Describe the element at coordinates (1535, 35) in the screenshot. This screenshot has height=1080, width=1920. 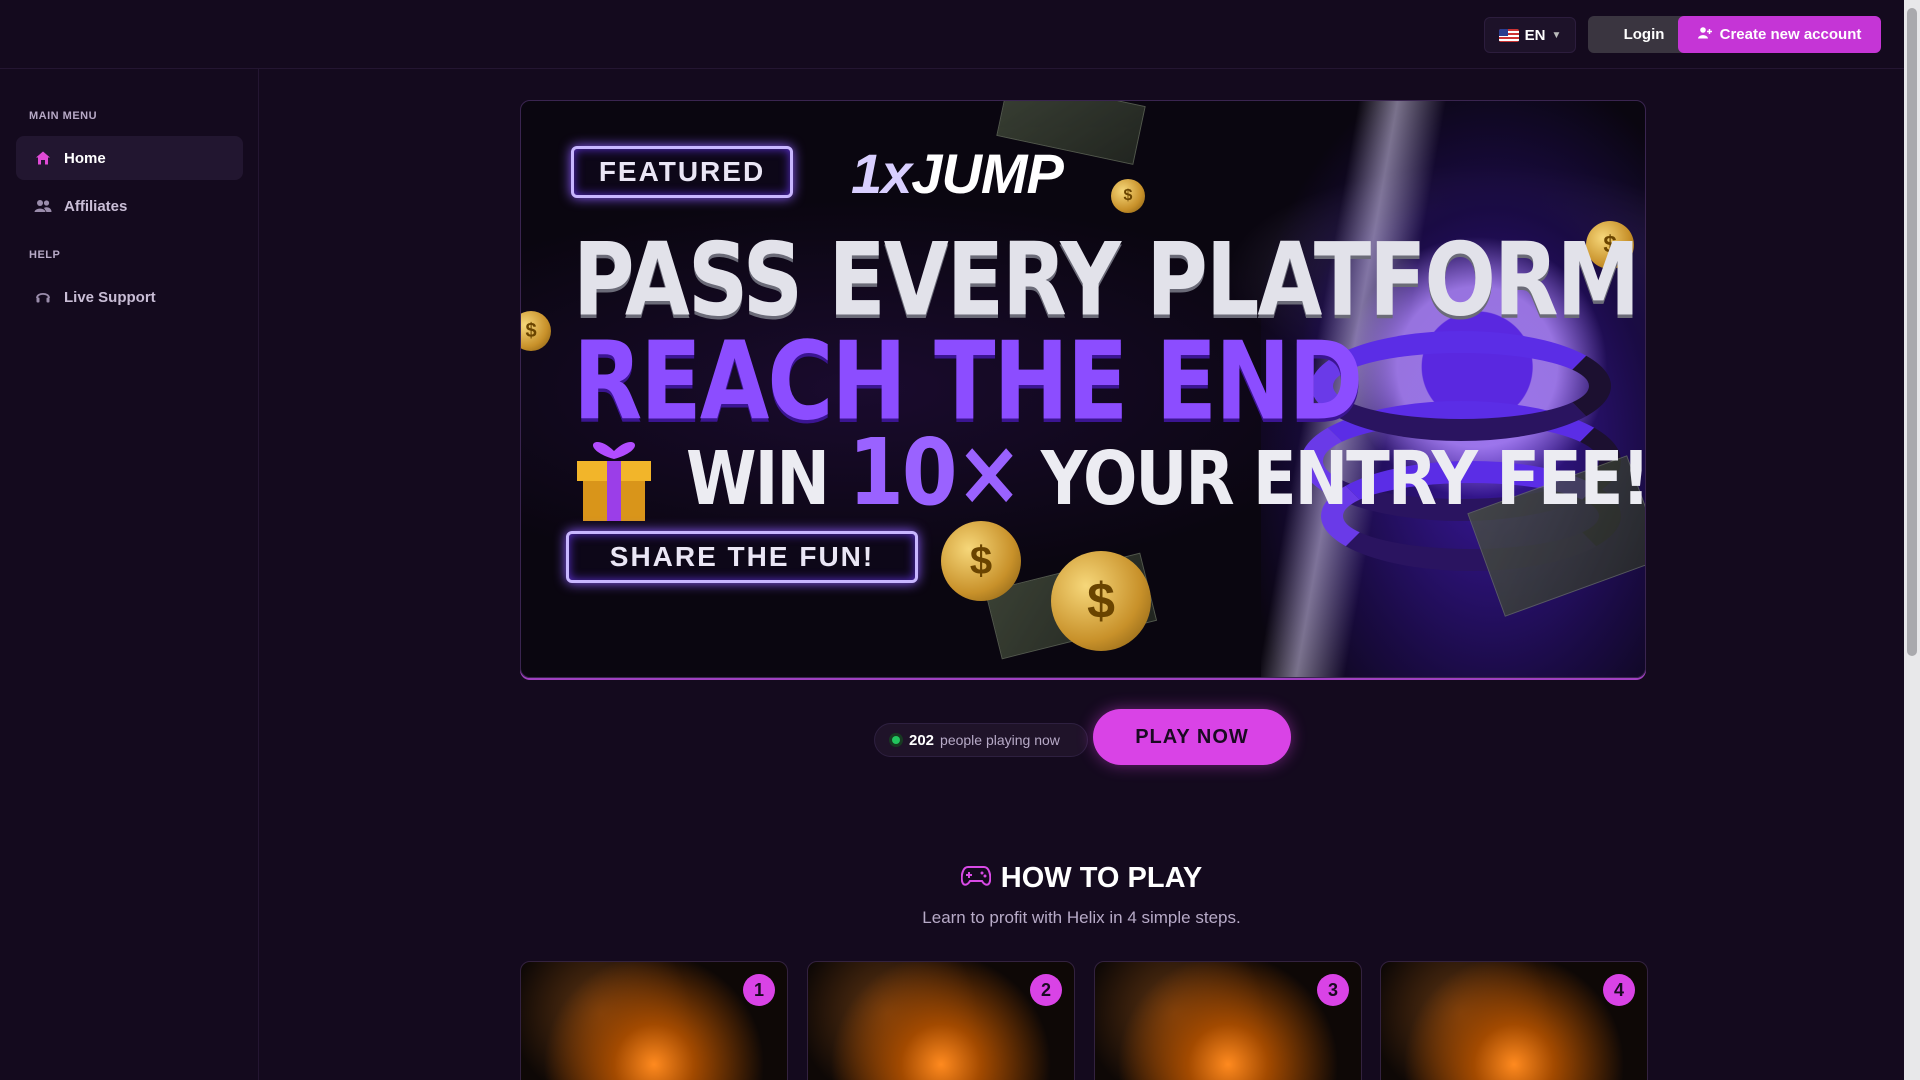
I see `language-label: EN` at that location.